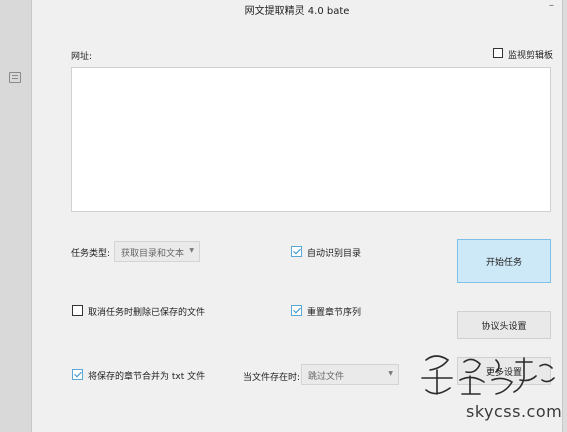 The width and height of the screenshot is (567, 432). I want to click on start-task-label: 开始任务, so click(503, 262).